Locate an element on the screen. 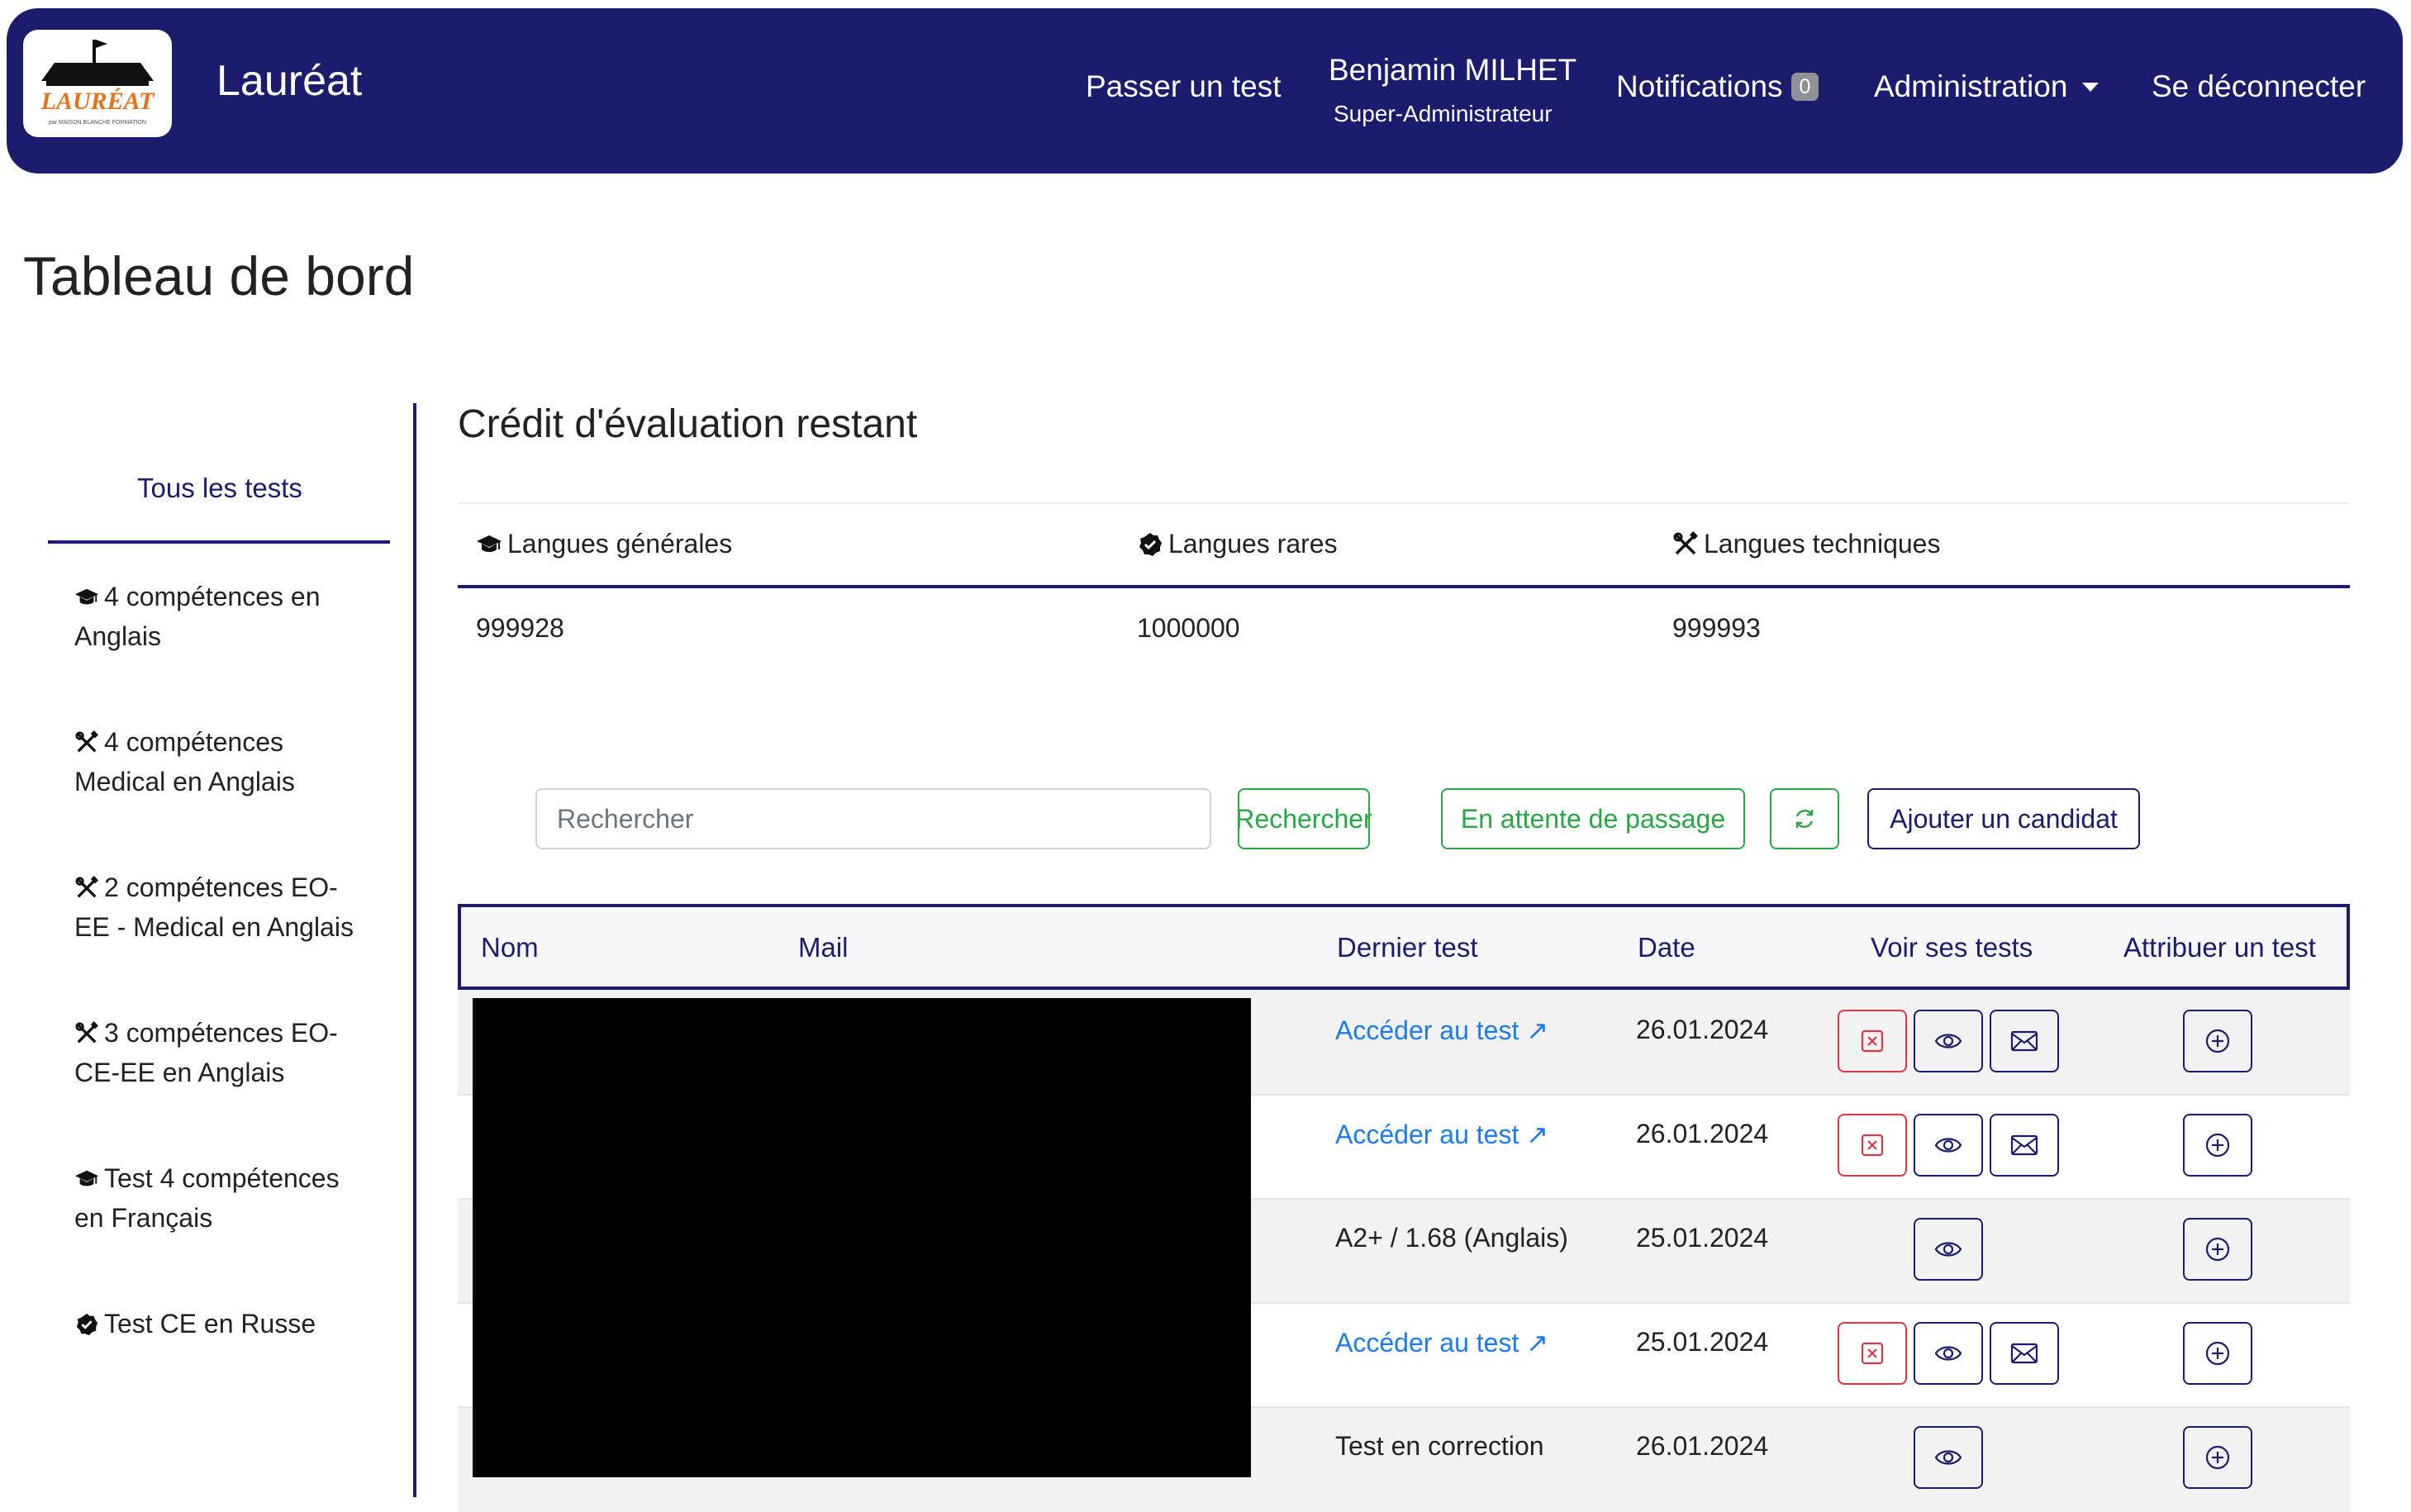 The height and width of the screenshot is (1512, 2411). svg-text: LAURÉAT is located at coordinates (97, 101).